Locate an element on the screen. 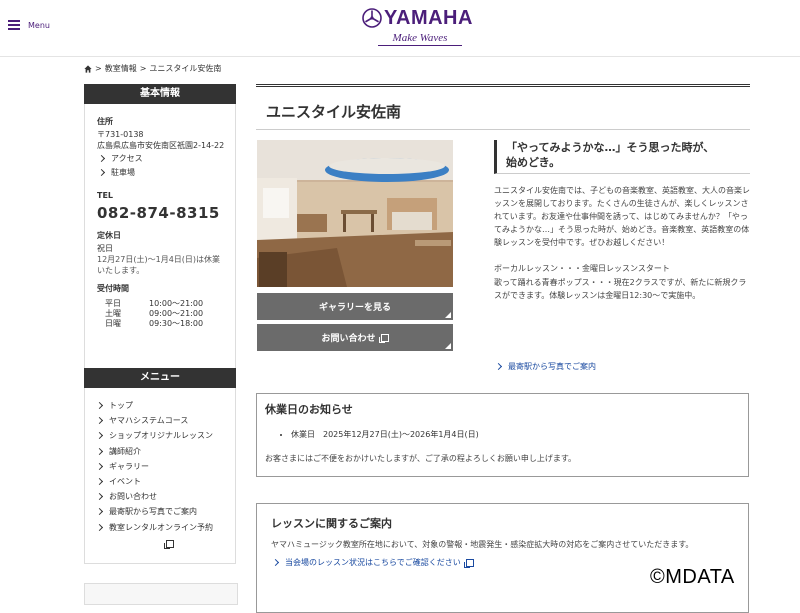 This screenshot has height=613, width=800. access-link: アクセス is located at coordinates (161, 158).